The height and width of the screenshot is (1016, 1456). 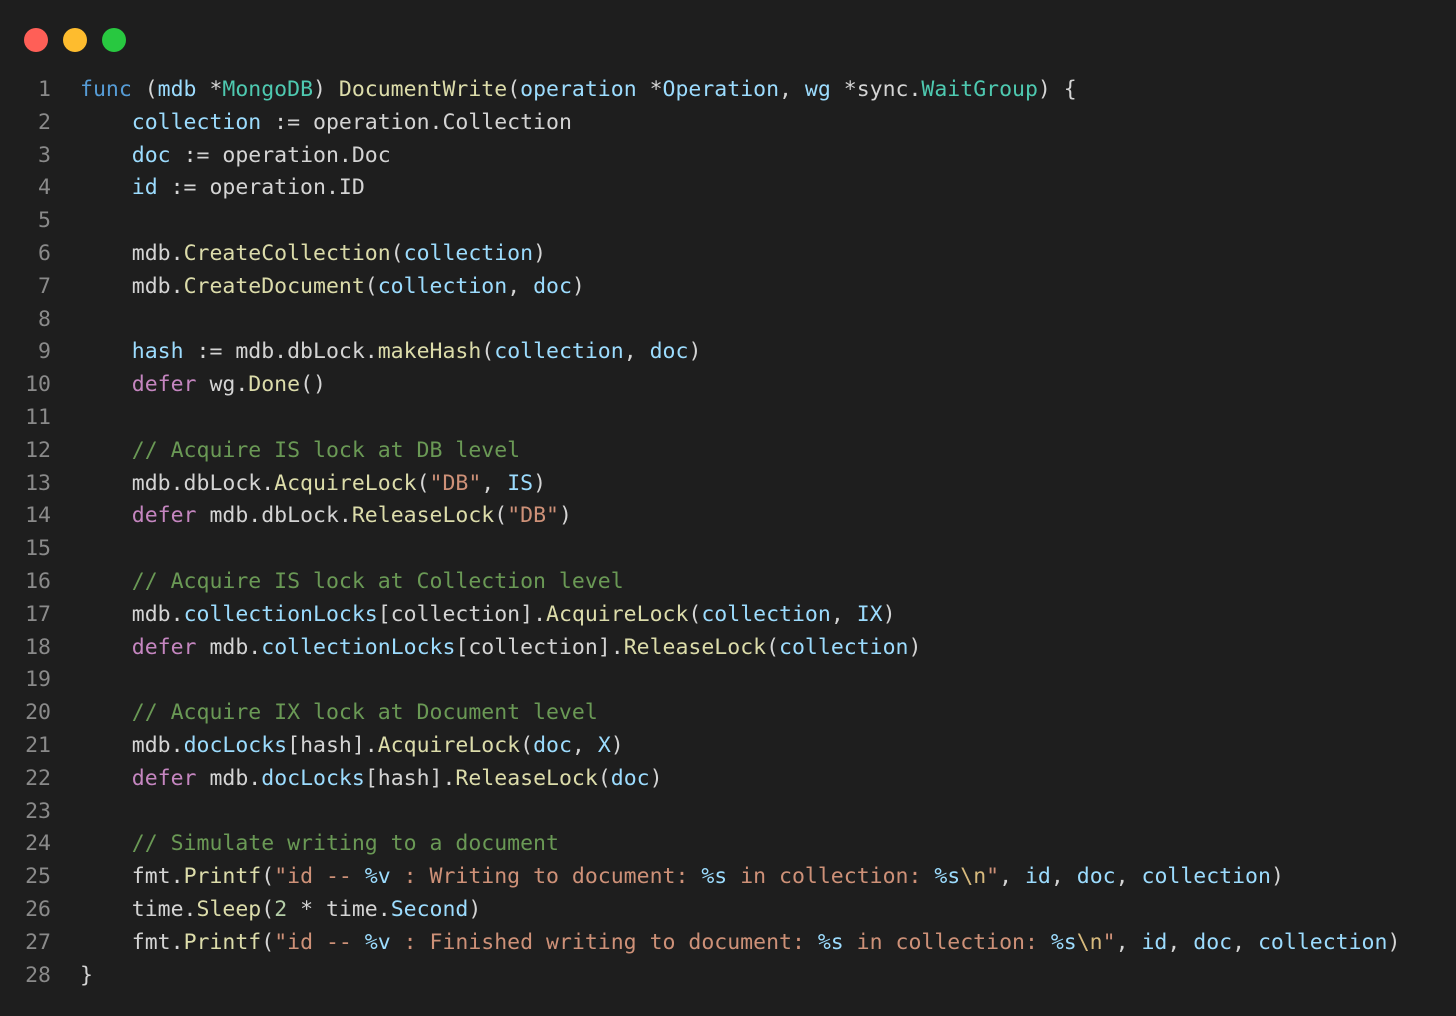 What do you see at coordinates (222, 942) in the screenshot?
I see `code-token: Printf` at bounding box center [222, 942].